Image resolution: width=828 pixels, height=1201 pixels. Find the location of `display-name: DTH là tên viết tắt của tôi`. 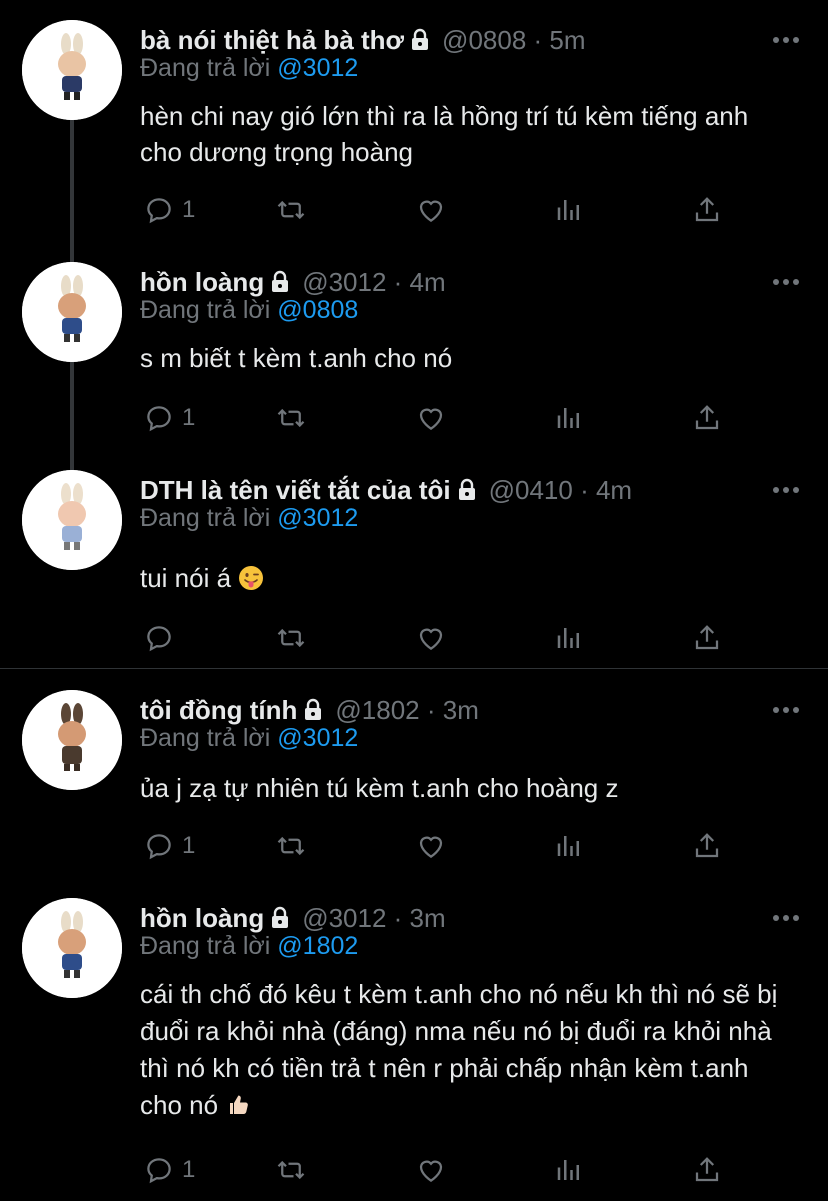

display-name: DTH là tên viết tắt của tôi is located at coordinates (295, 490).